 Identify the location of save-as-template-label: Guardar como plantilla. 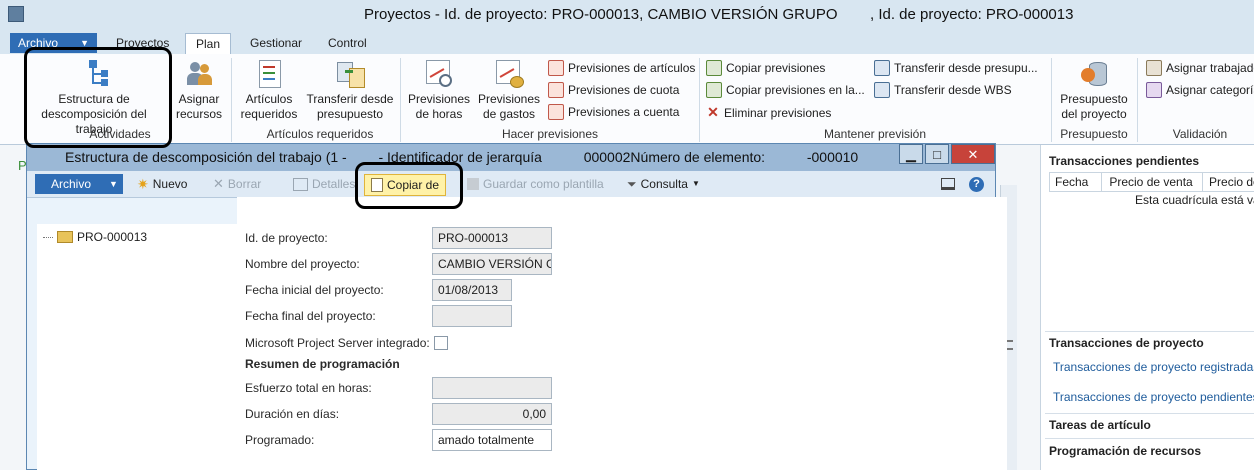
(543, 184).